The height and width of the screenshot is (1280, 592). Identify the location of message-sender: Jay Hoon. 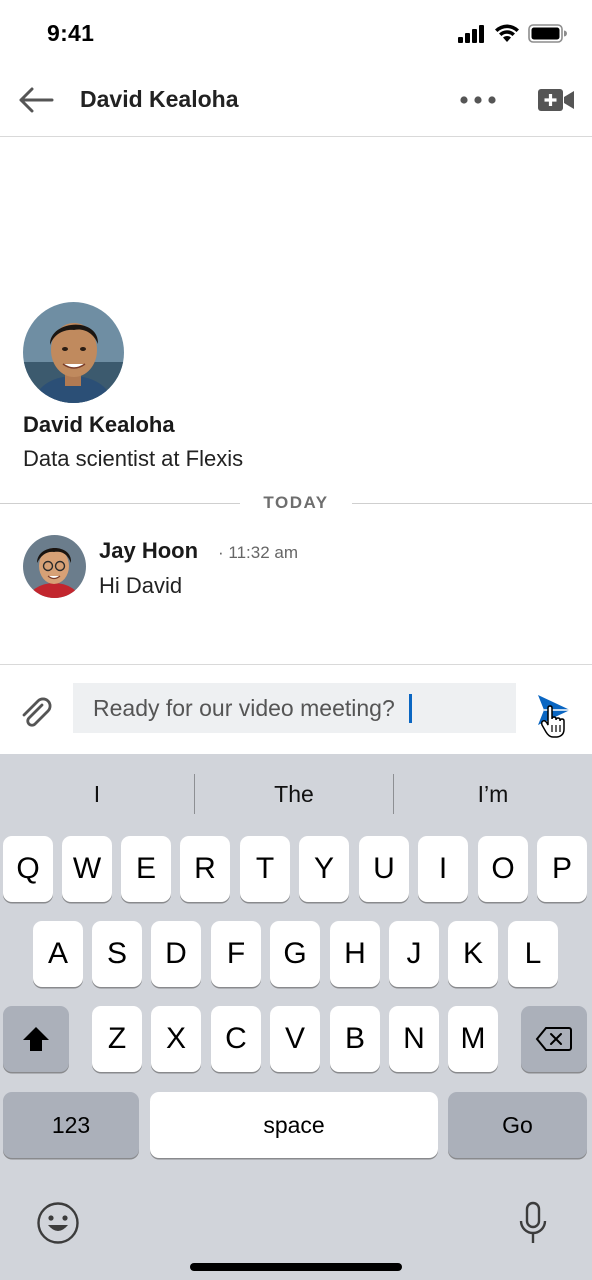
(148, 551).